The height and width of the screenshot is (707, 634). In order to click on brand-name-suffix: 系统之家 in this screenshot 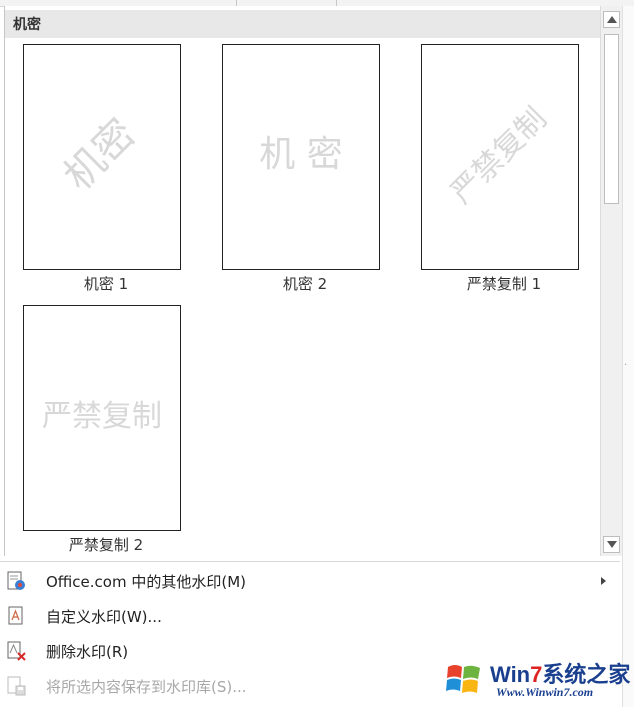, I will do `click(586, 674)`.